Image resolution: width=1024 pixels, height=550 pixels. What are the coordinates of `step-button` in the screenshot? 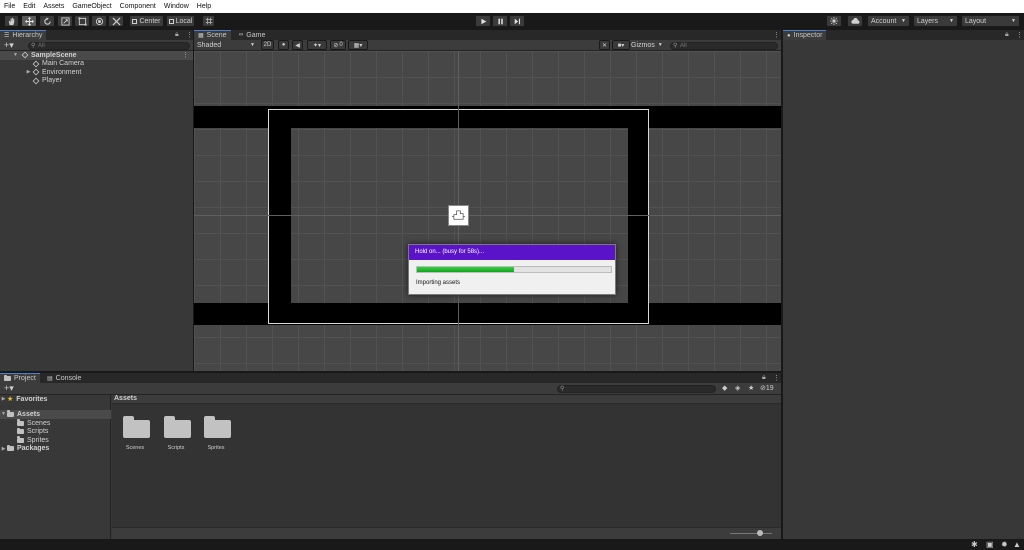 It's located at (517, 21).